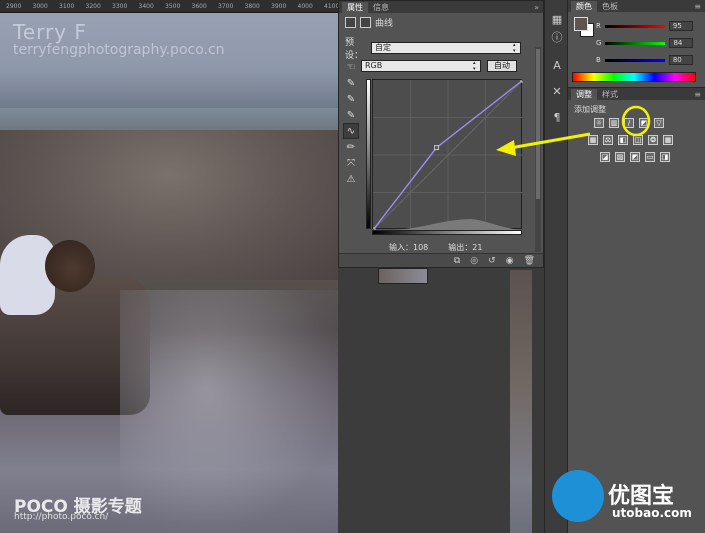 The height and width of the screenshot is (533, 705). Describe the element at coordinates (351, 67) in the screenshot. I see `on-image-adjust-icon: ☜` at that location.